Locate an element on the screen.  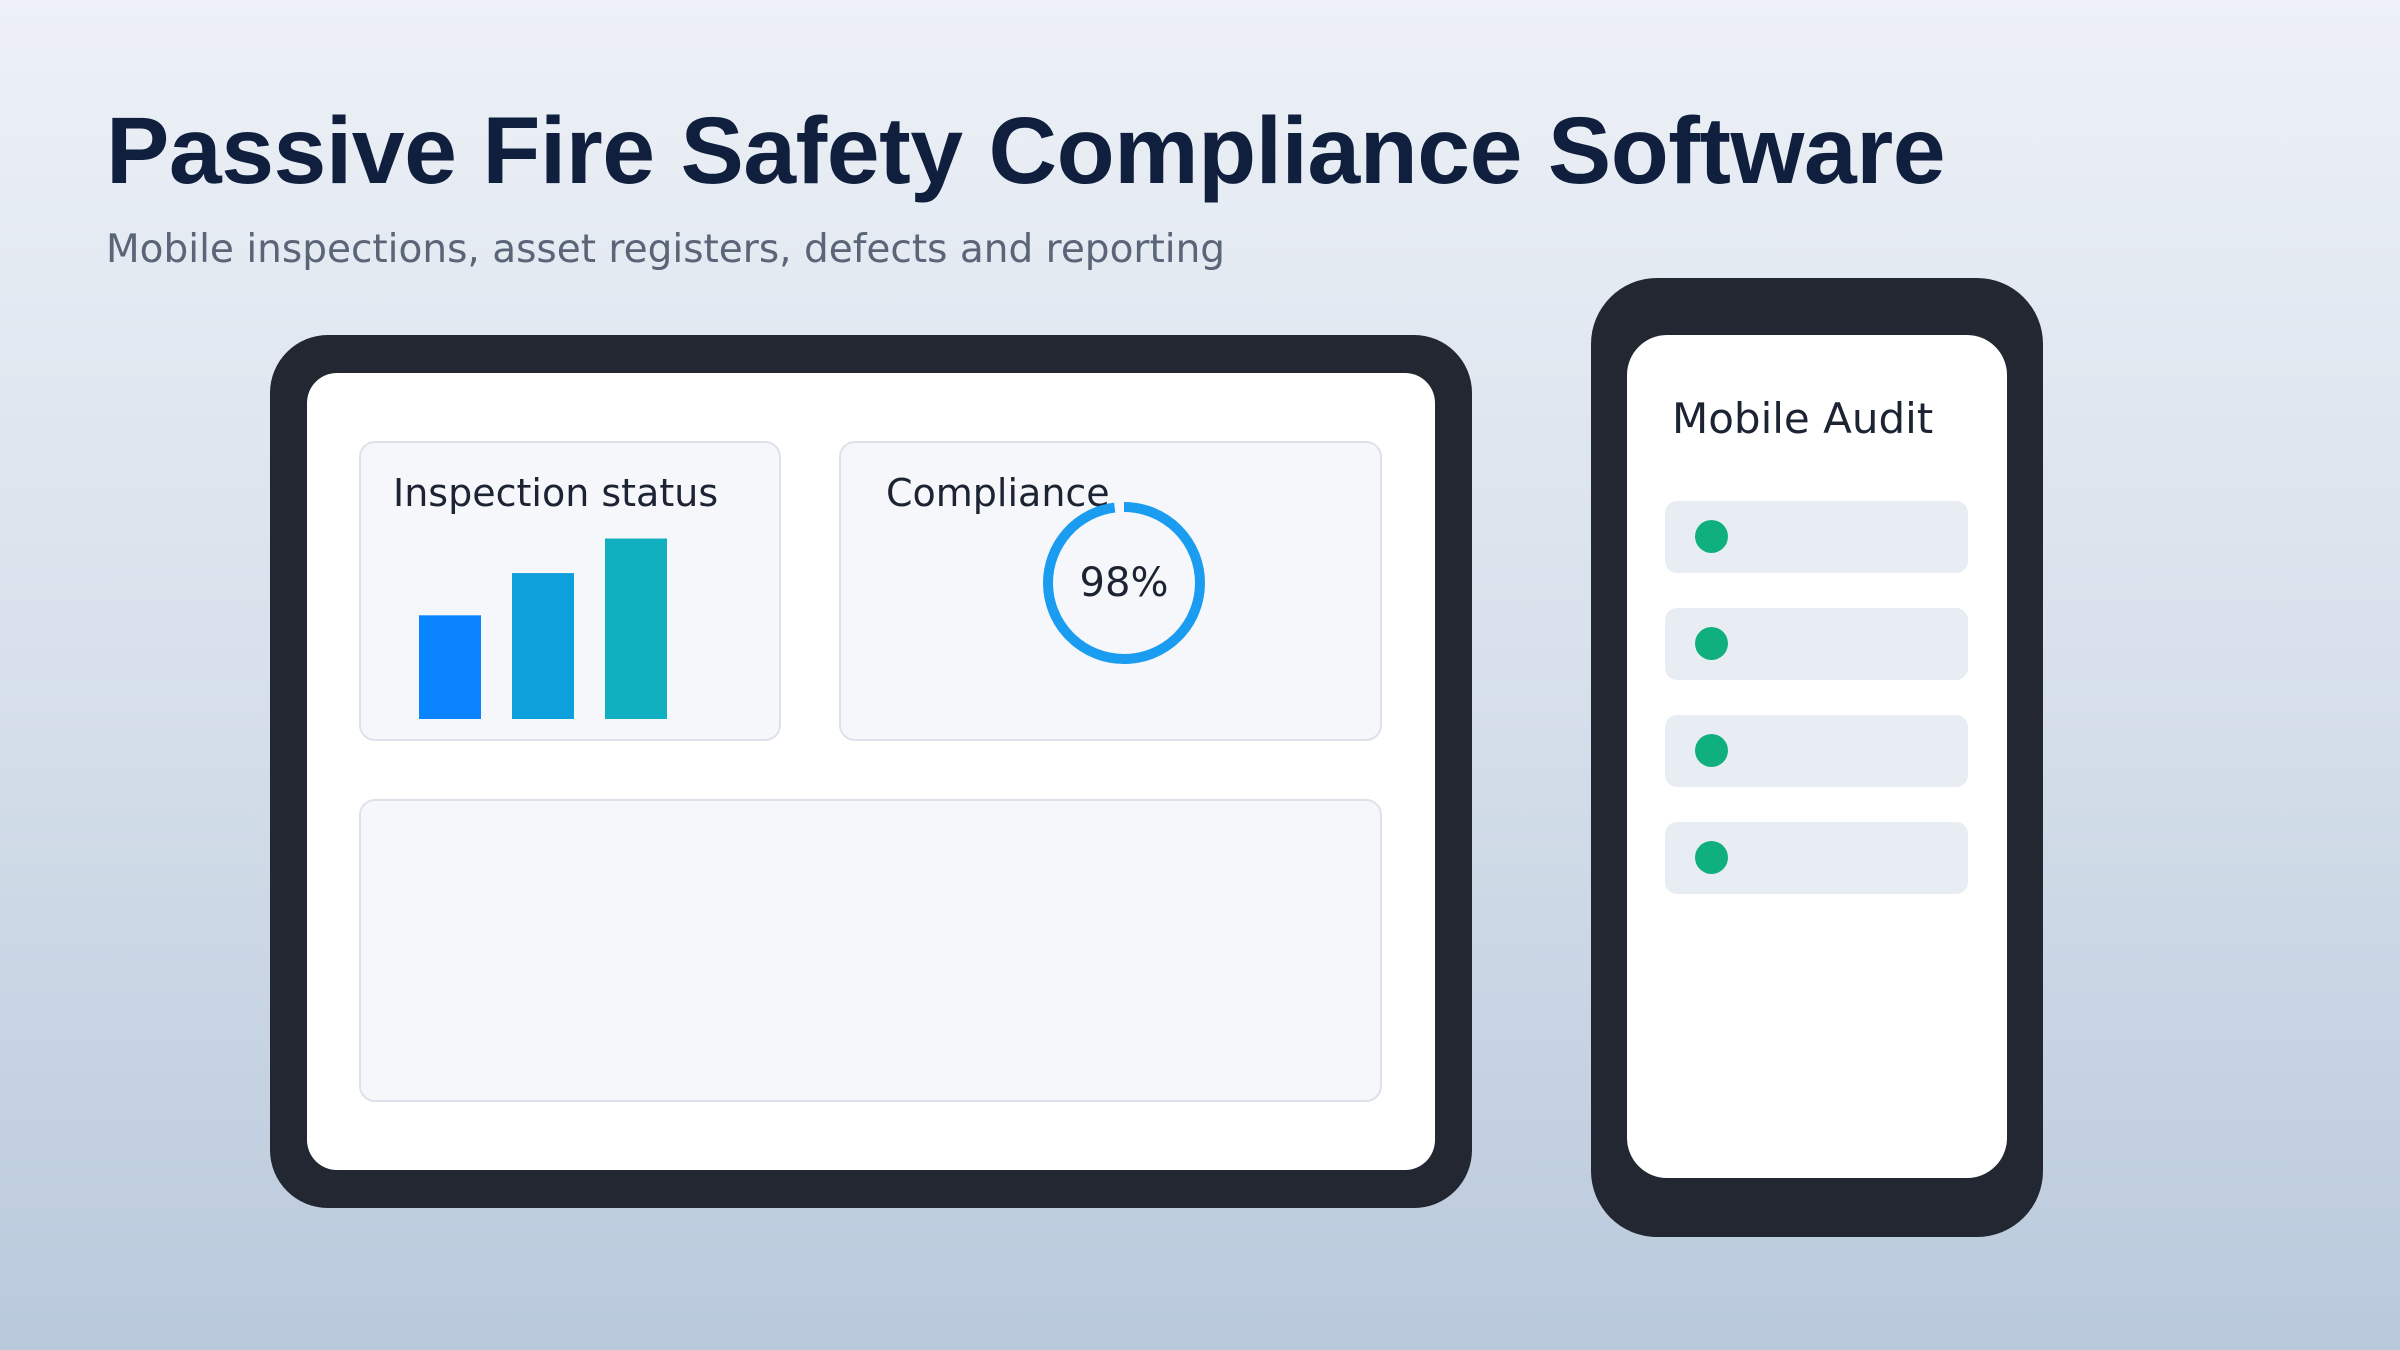
page-title: Passive Fire Safety Compliance Software is located at coordinates (1026, 151).